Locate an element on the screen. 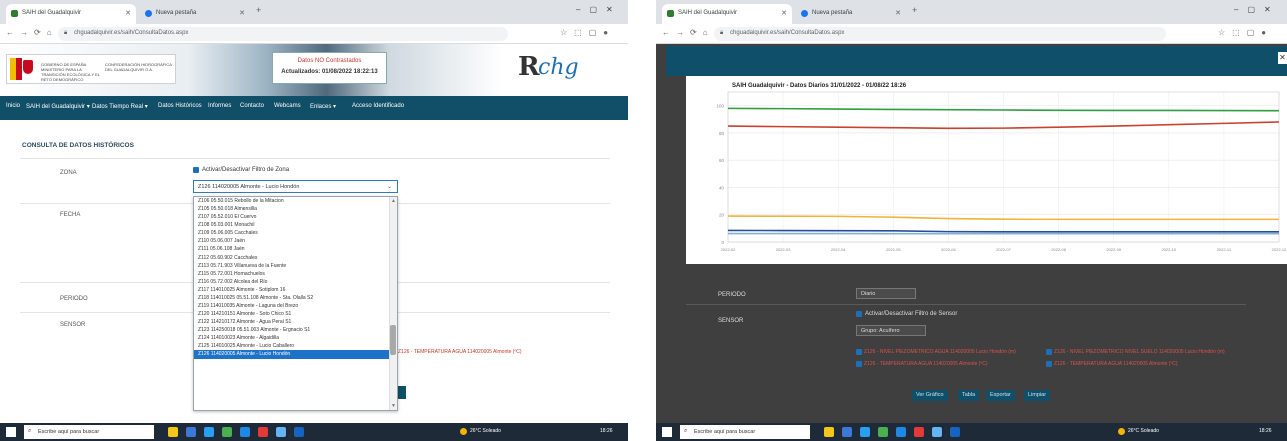 The height and width of the screenshot is (441, 1287). dropdown-option: Z125 114010025 Almonte - Lucio Caballero is located at coordinates (295, 346).